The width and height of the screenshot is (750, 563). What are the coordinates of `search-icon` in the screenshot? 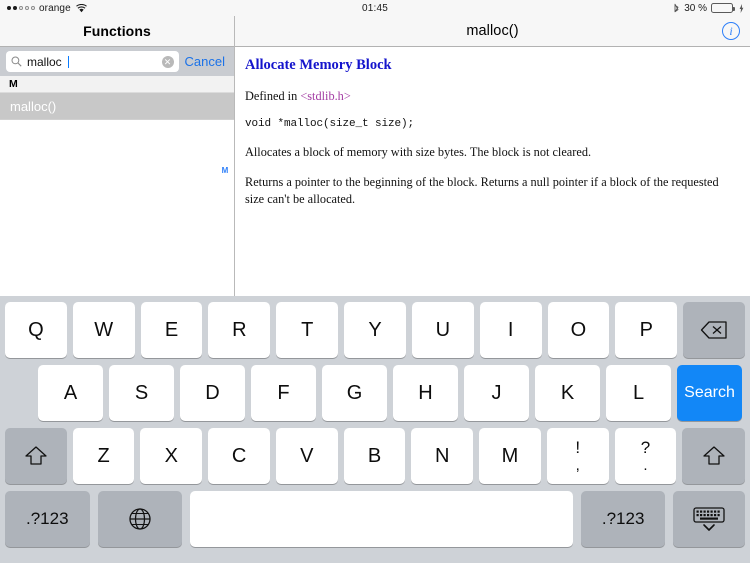 It's located at (16, 61).